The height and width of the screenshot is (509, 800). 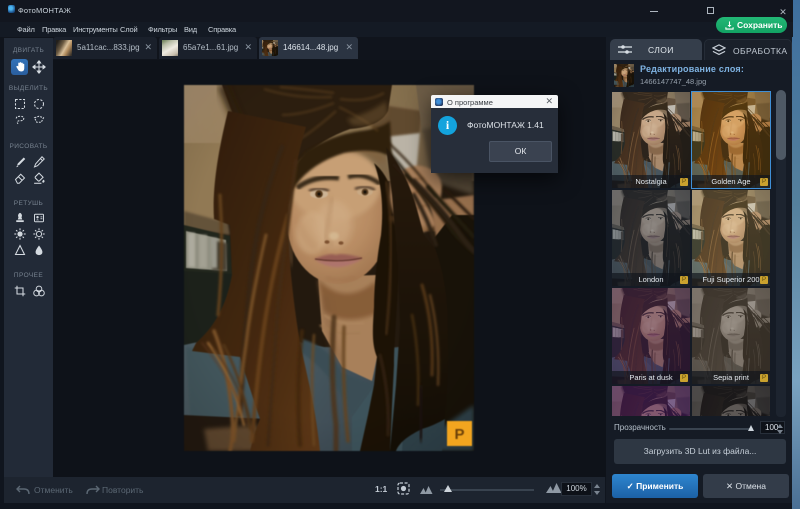 What do you see at coordinates (459, 434) in the screenshot?
I see `svg-text: P` at bounding box center [459, 434].